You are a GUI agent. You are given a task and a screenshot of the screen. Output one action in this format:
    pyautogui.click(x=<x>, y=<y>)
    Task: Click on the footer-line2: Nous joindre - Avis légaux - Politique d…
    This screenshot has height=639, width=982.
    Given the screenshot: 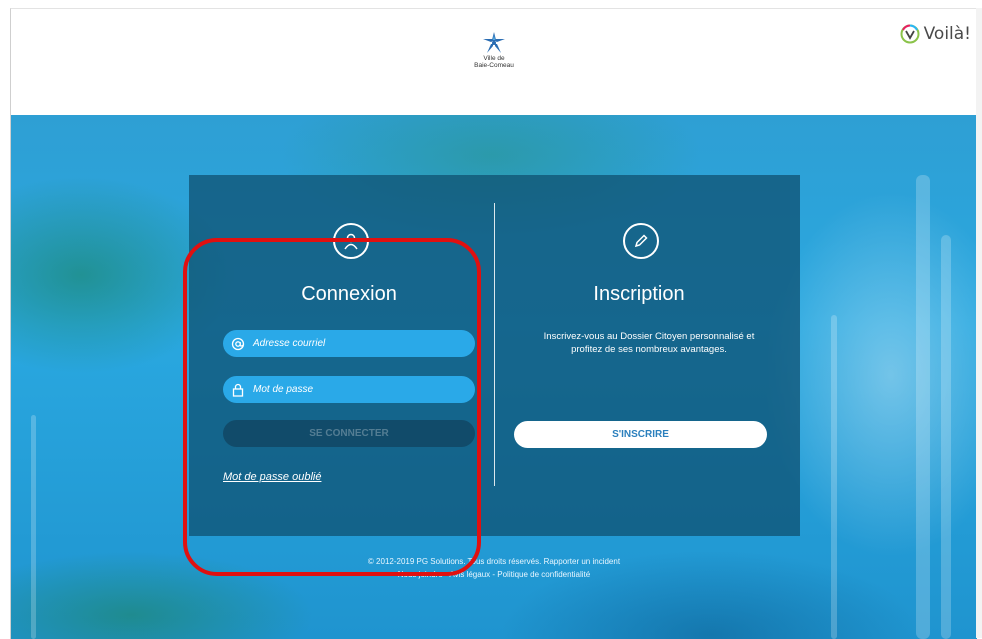 What is the action you would take?
    pyautogui.click(x=494, y=574)
    